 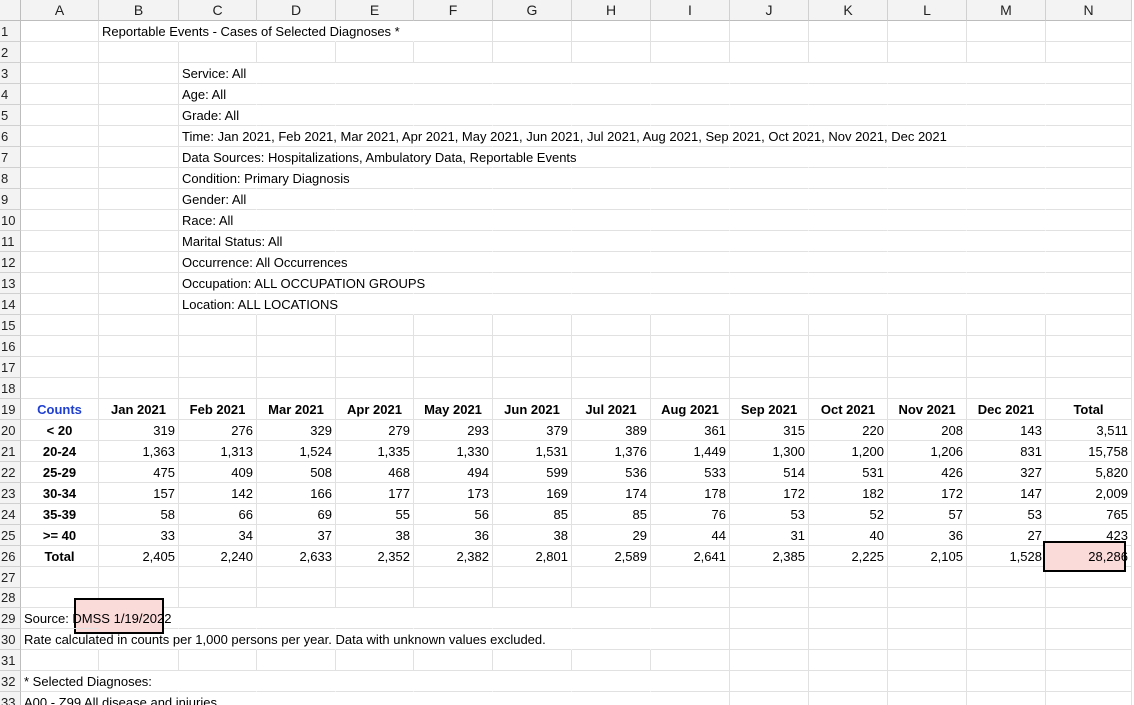 What do you see at coordinates (1089, 514) in the screenshot?
I see `count-cell: 765` at bounding box center [1089, 514].